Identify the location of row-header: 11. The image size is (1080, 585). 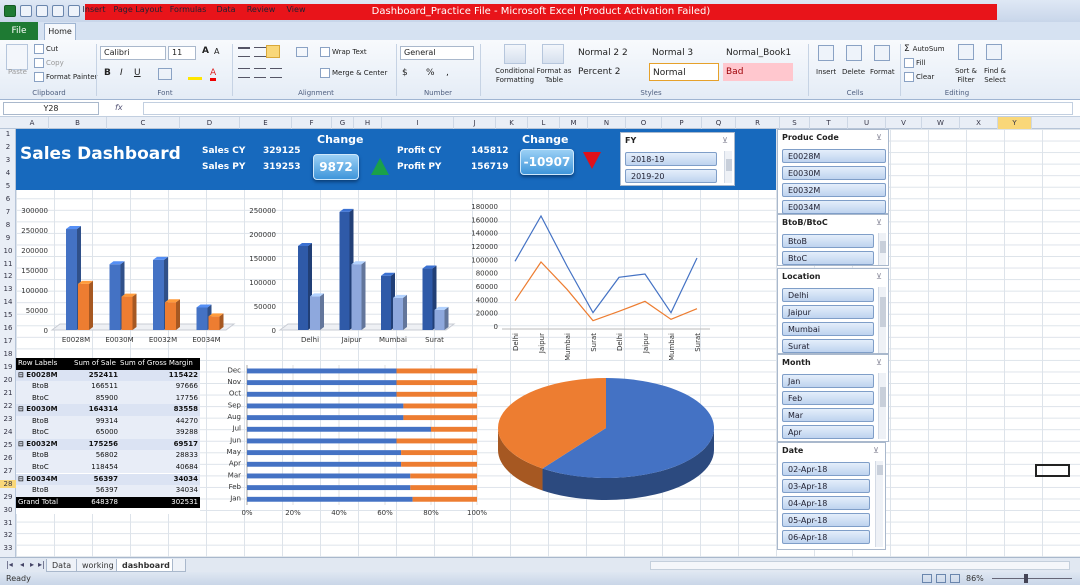
(8, 264).